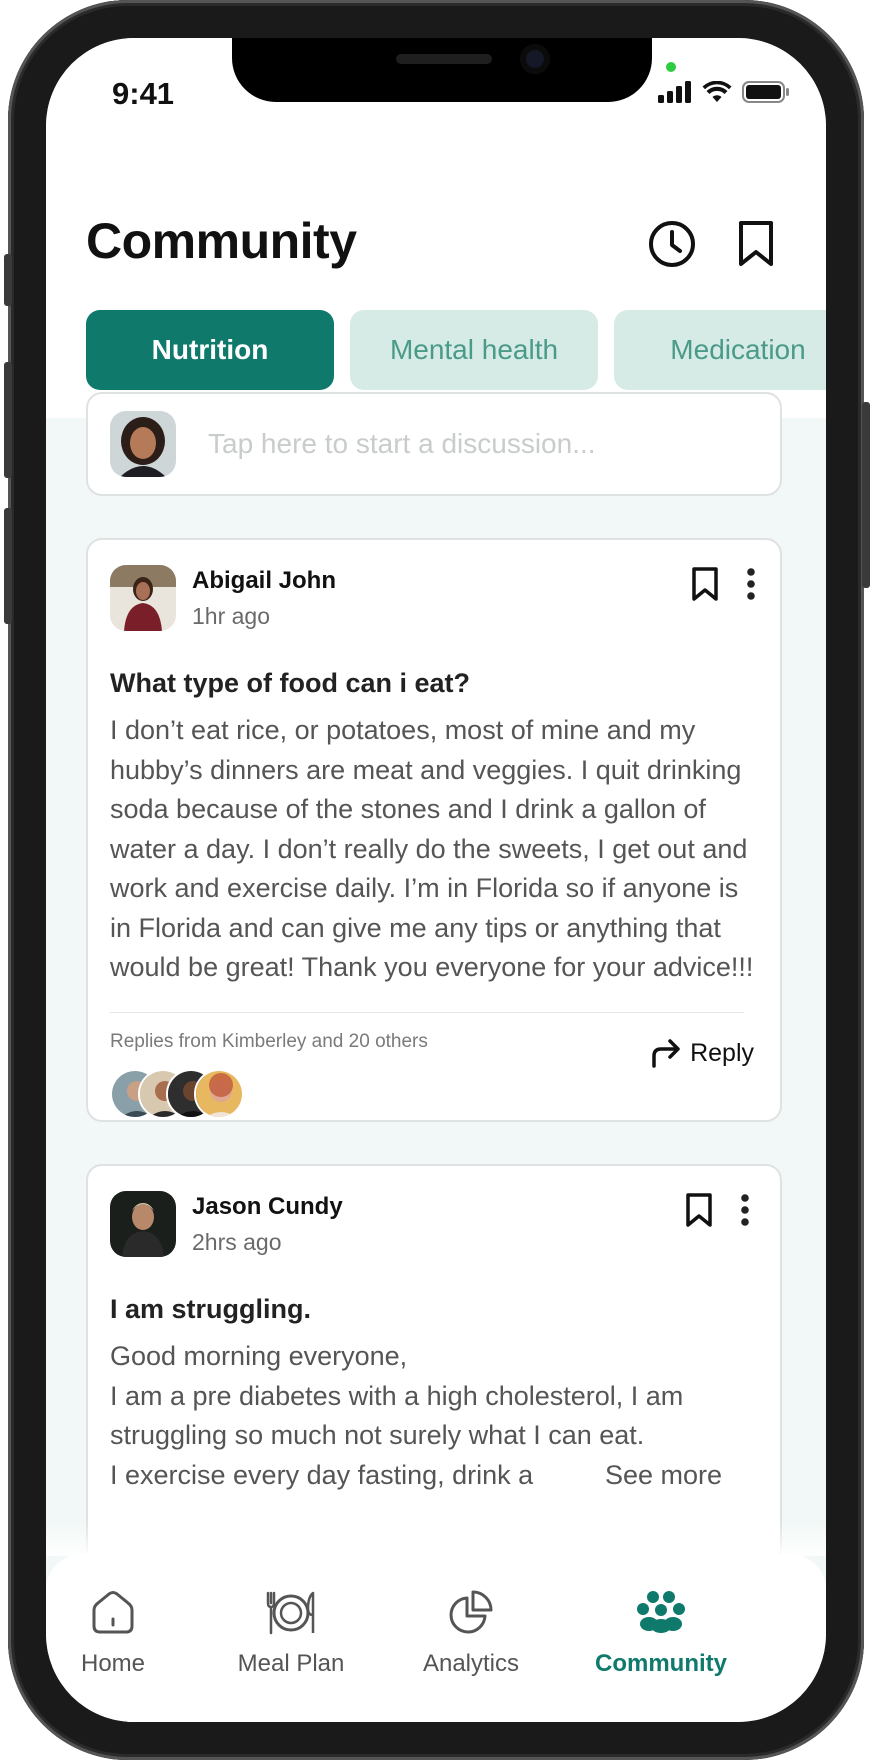 This screenshot has width=872, height=1760. Describe the element at coordinates (267, 1207) in the screenshot. I see `author-name: Jason Cundy` at that location.